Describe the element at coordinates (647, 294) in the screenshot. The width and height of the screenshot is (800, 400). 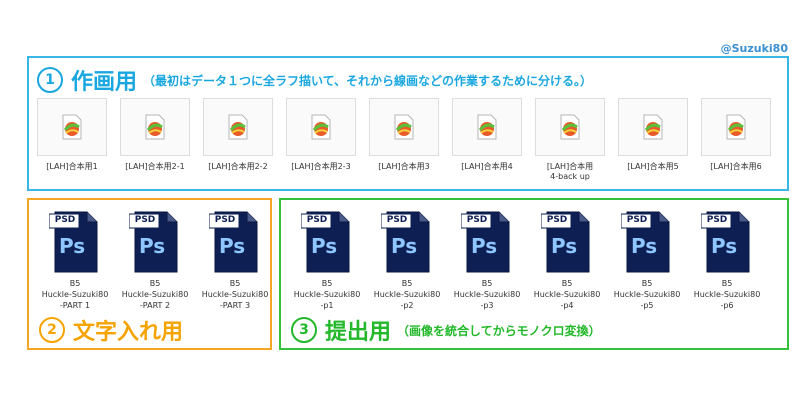
I see `file-name: B5 Huckle-Suzuki80 -p5` at that location.